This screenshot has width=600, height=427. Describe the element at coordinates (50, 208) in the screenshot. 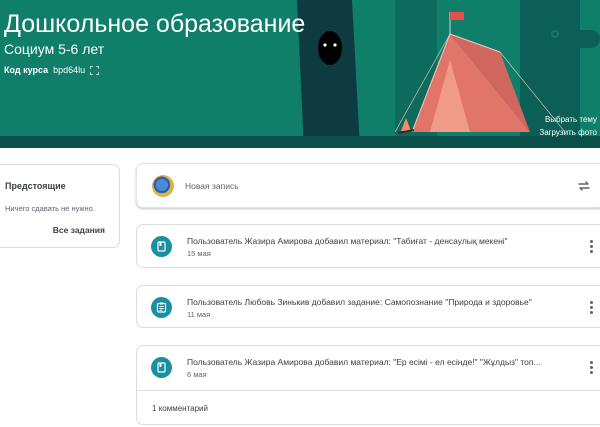

I see `upcoming-empty-text: Ничего сдавать не нужно.` at that location.